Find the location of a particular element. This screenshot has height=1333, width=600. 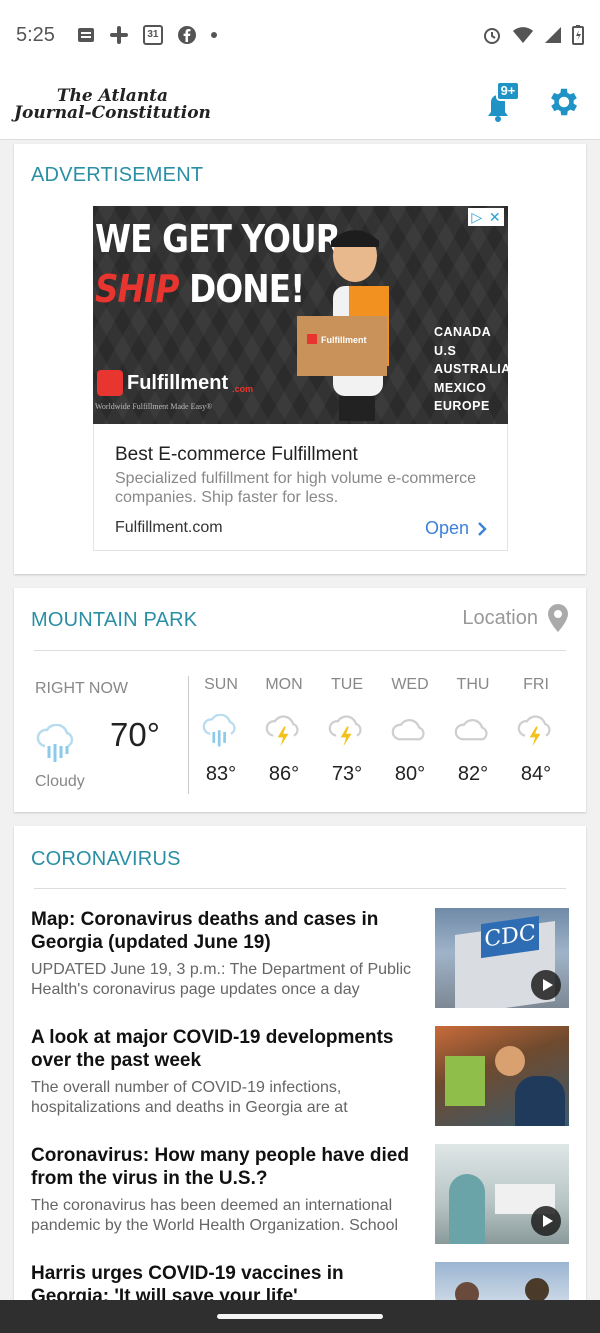

news-section-title: CORONAVIRUS is located at coordinates (106, 859).